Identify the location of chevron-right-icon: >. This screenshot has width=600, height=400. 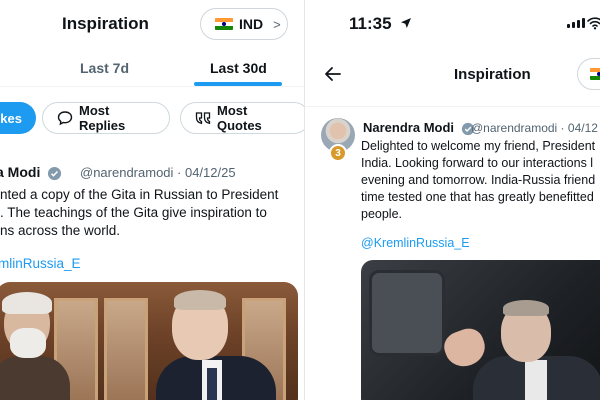
(277, 24).